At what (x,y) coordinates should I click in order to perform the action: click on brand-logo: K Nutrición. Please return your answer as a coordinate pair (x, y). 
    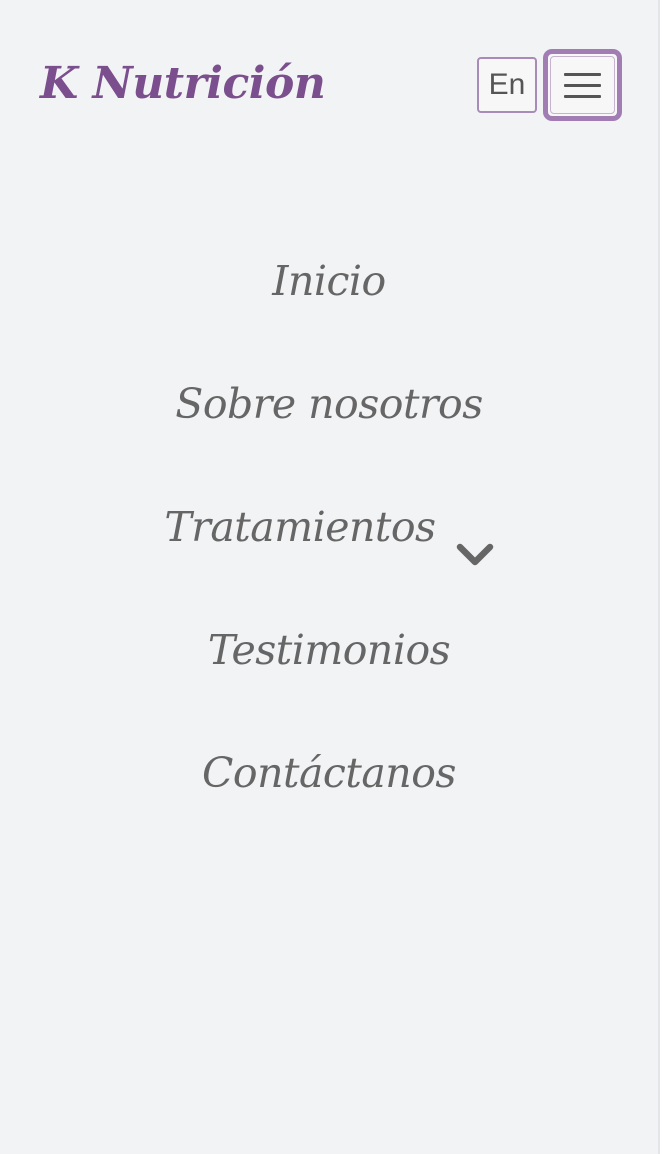
    Looking at the image, I should click on (183, 84).